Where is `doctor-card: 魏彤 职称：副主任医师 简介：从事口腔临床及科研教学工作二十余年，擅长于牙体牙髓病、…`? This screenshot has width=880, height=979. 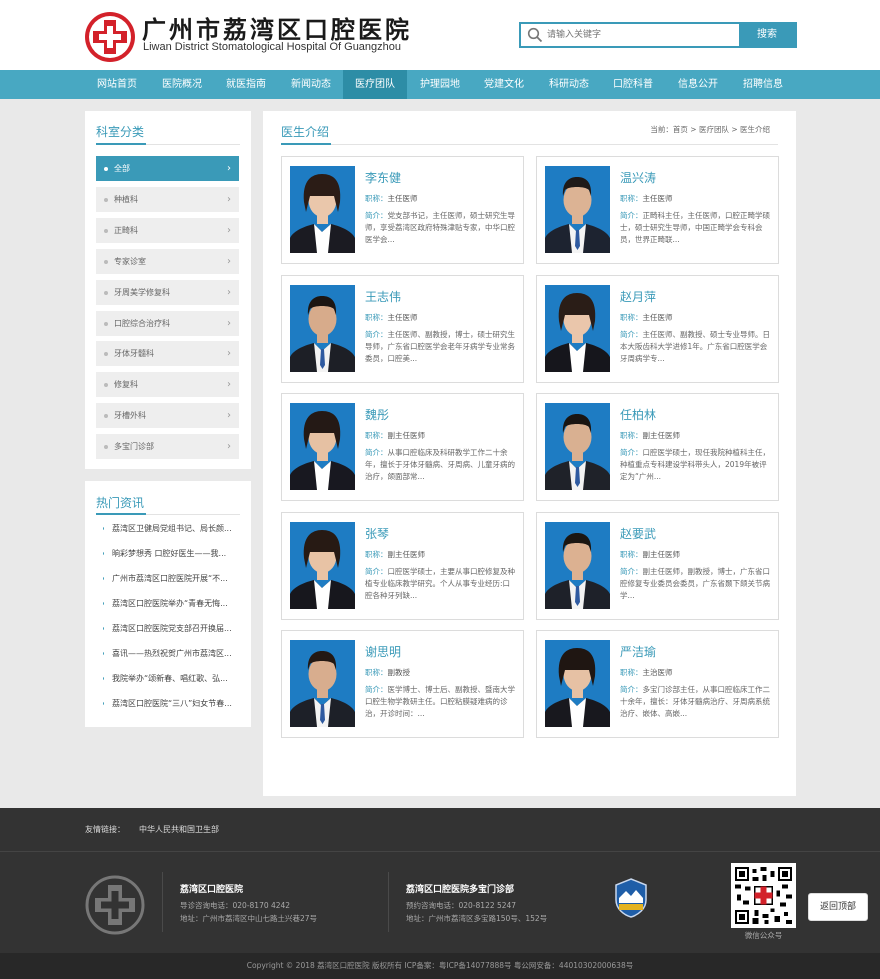 doctor-card: 魏彤 职称：副主任医师 简介：从事口腔临床及科研教学工作二十余年，擅长于牙体牙髓病、… is located at coordinates (402, 447).